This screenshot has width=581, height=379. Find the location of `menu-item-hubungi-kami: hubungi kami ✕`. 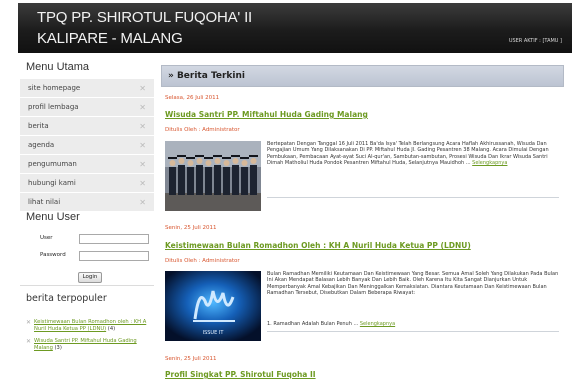

menu-item-hubungi-kami: hubungi kami ✕ is located at coordinates (87, 183).